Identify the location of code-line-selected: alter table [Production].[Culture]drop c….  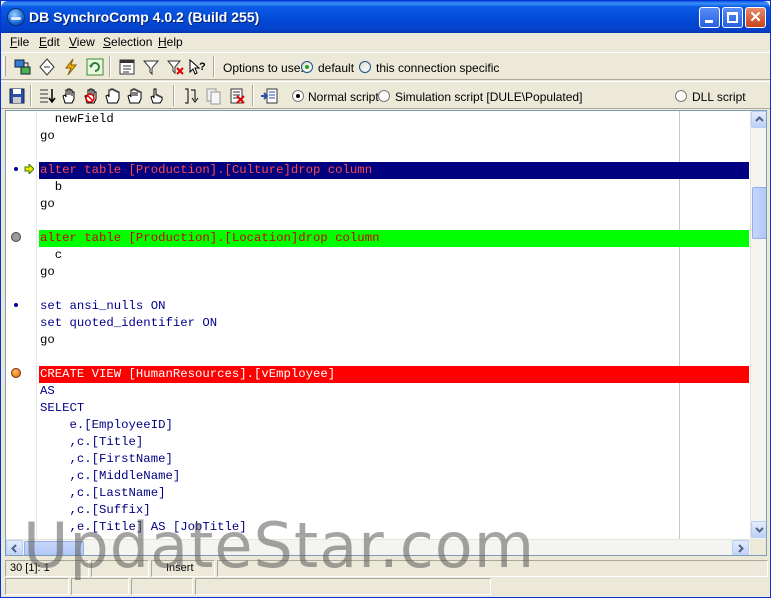
(394, 170).